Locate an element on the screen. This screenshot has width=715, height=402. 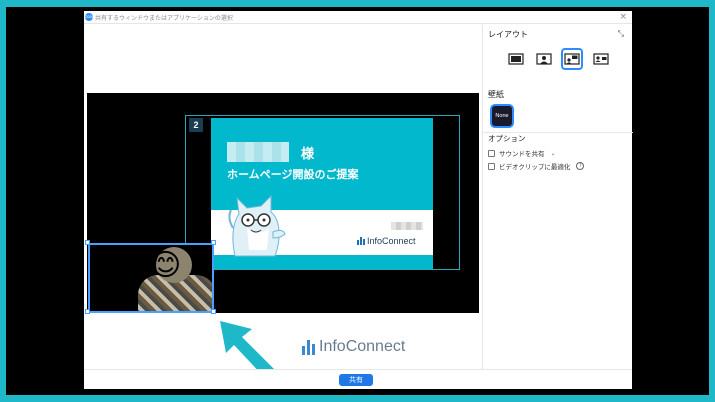
person-corner-icon is located at coordinates (572, 59).